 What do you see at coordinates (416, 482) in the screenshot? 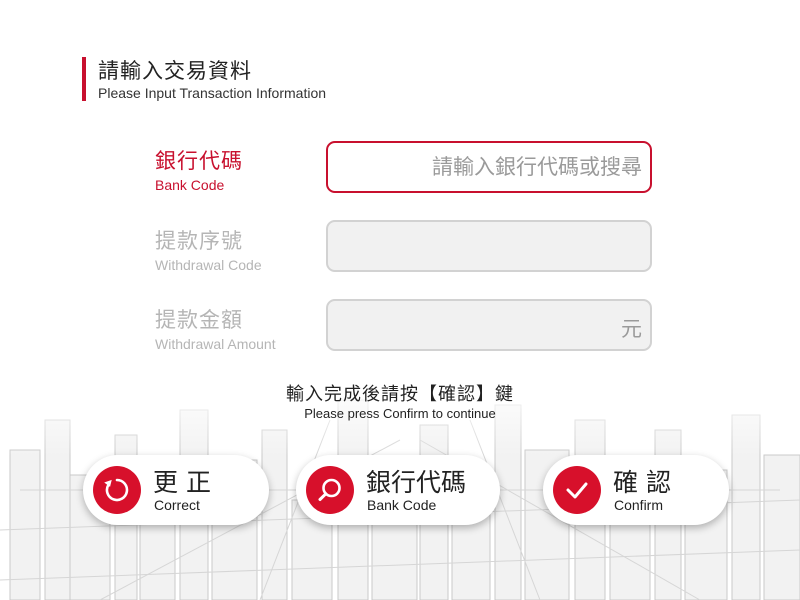
I see `bank-code-button-label-zh: 銀行代碼` at bounding box center [416, 482].